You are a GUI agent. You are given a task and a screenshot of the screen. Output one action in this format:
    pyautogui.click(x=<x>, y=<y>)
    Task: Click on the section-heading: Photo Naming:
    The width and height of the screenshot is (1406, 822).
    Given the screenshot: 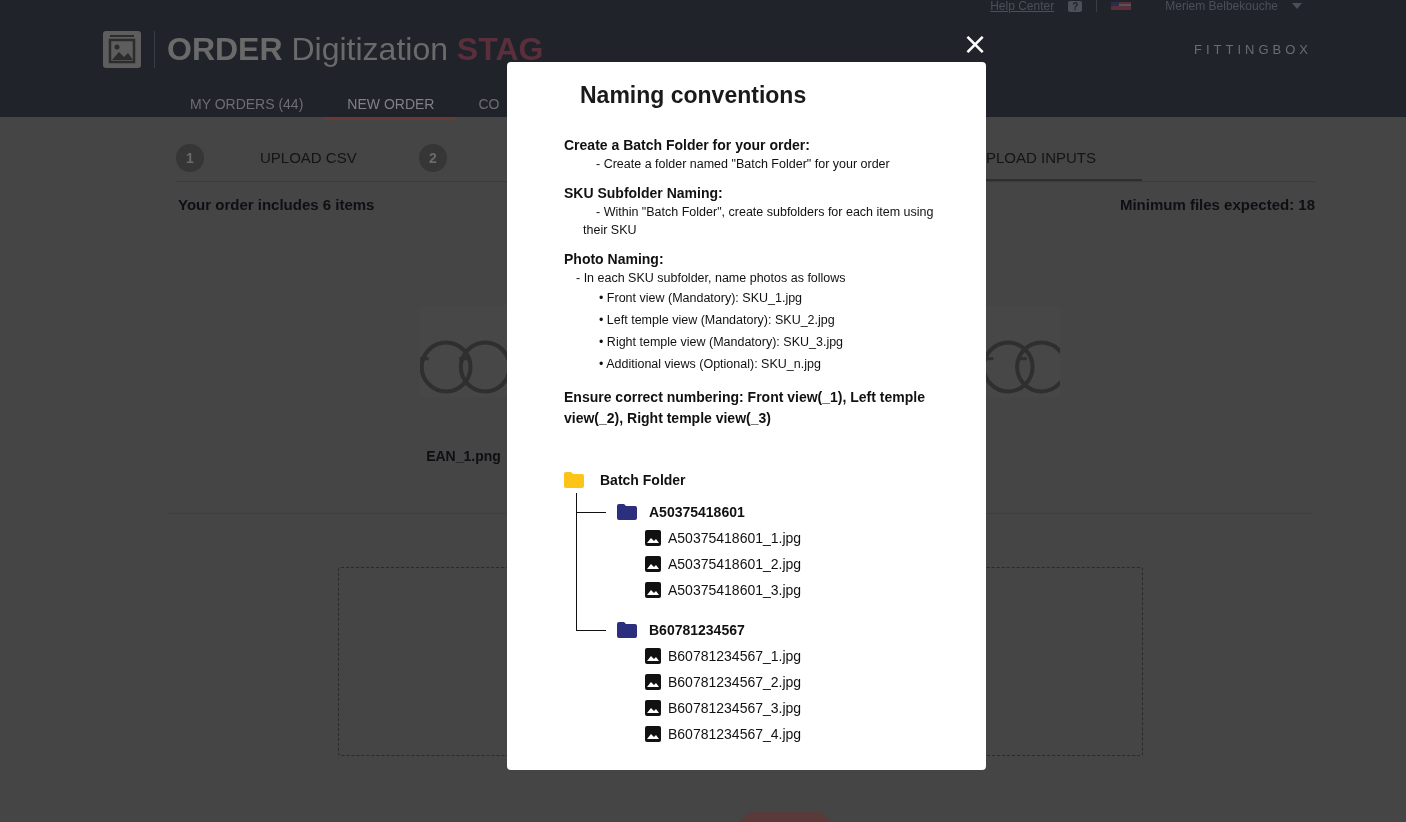 What is the action you would take?
    pyautogui.click(x=614, y=259)
    